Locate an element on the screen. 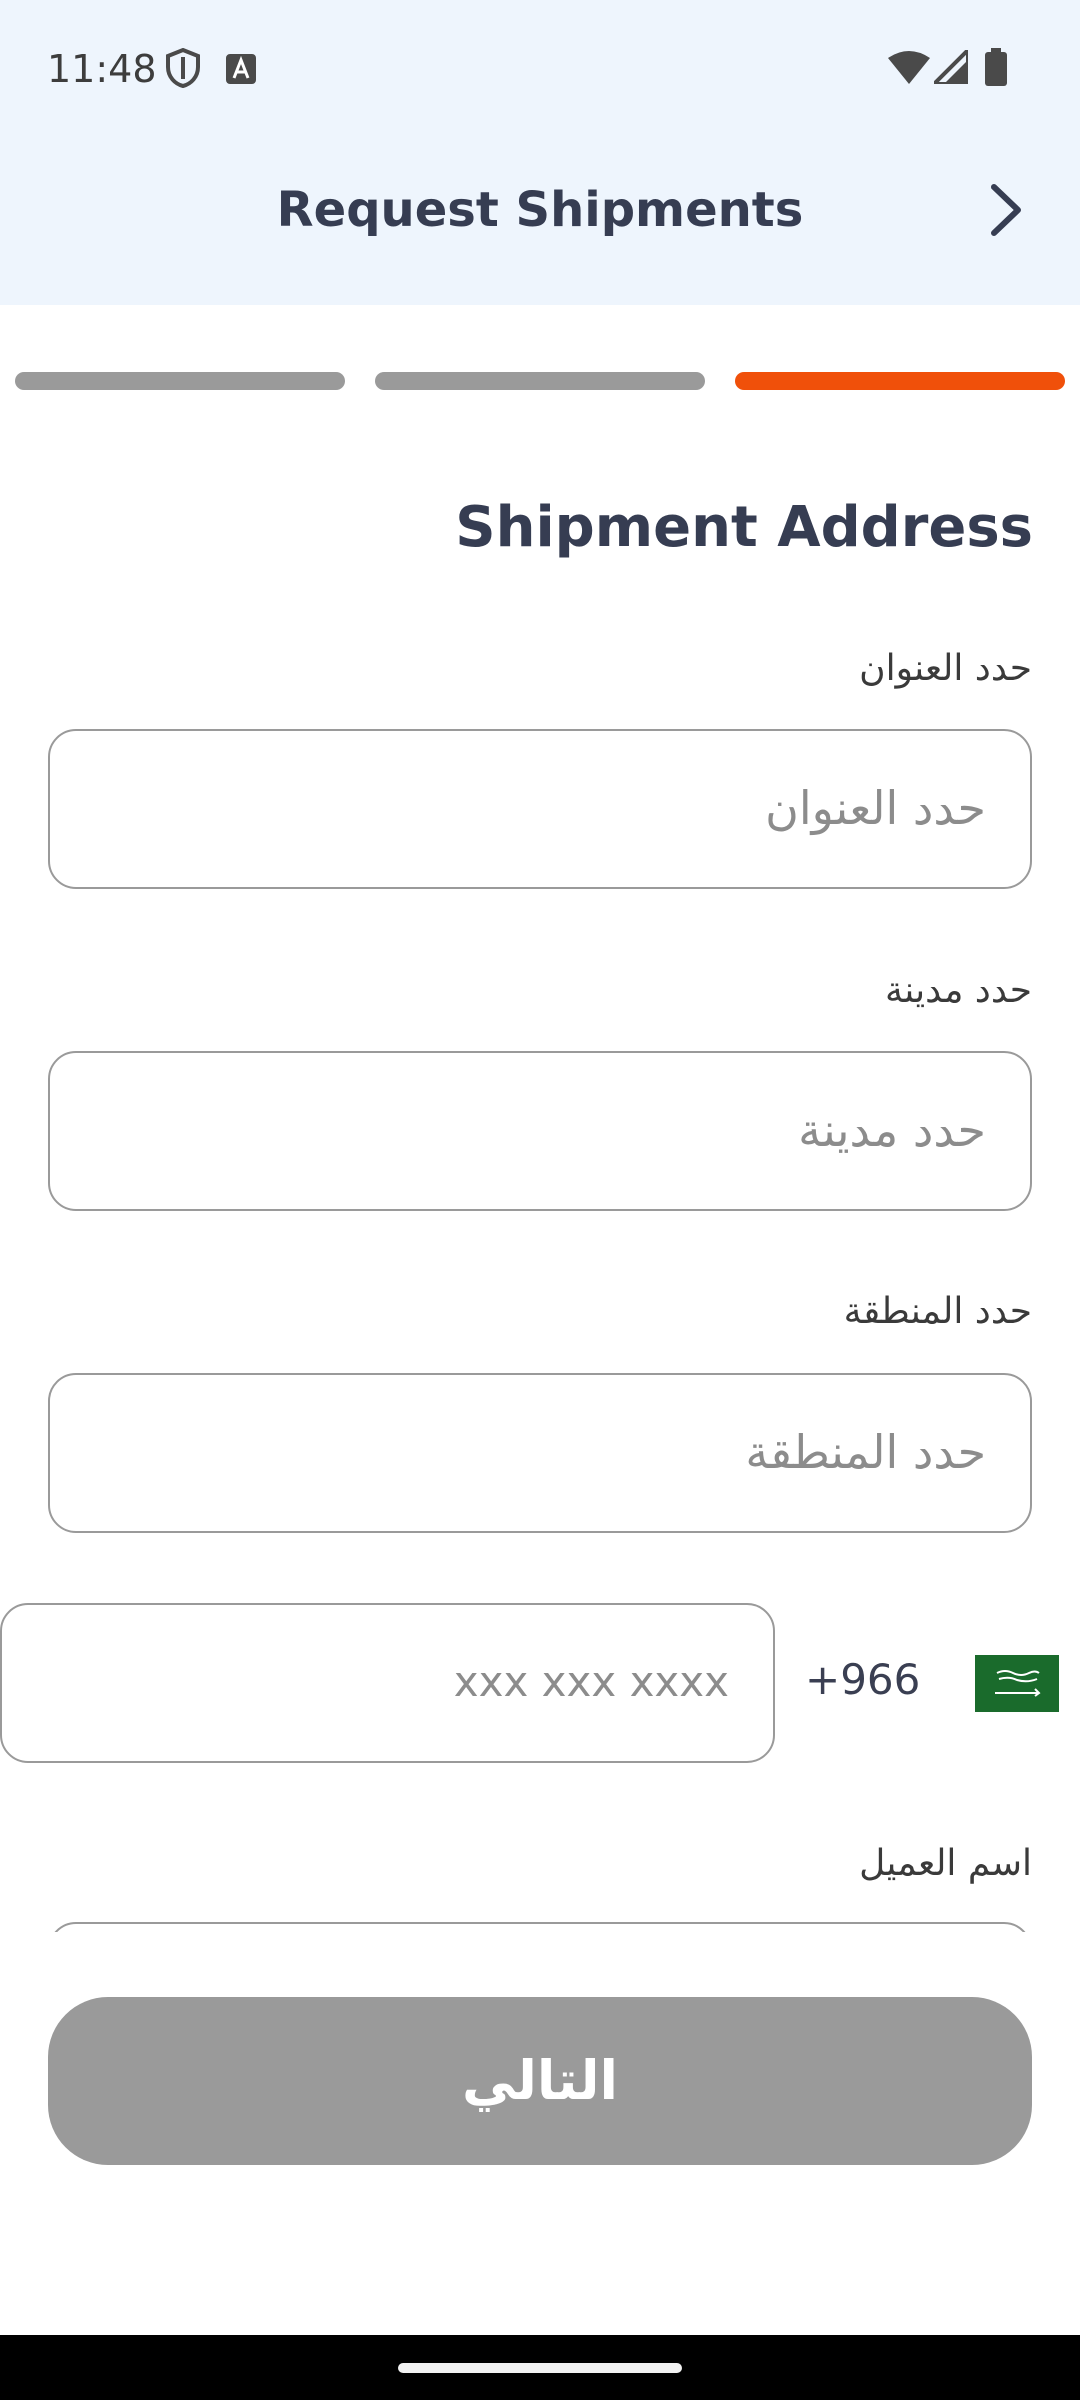  home-gesture-handle is located at coordinates (540, 2368).